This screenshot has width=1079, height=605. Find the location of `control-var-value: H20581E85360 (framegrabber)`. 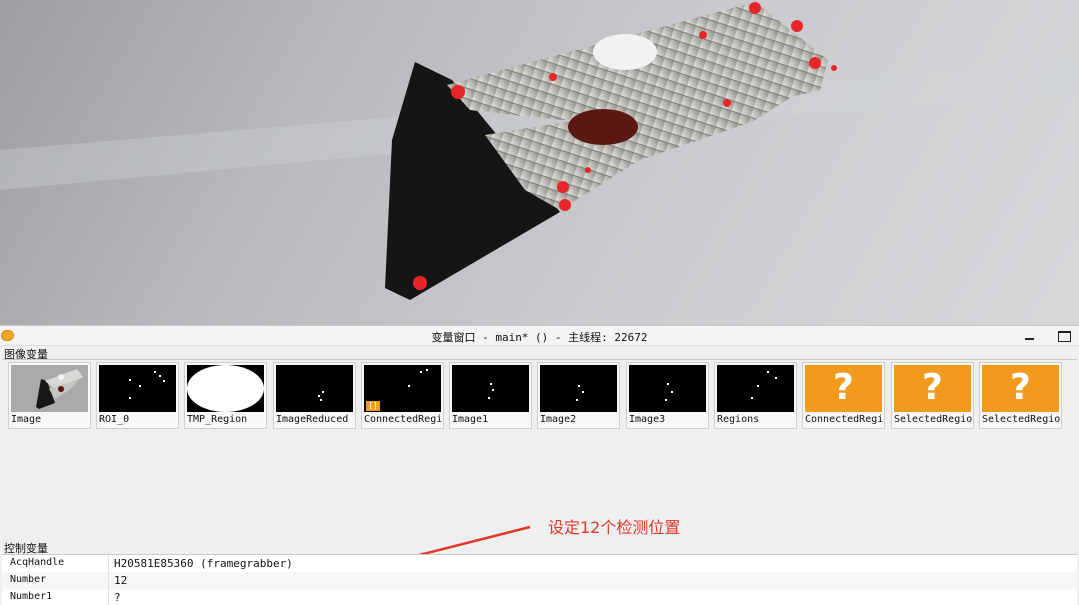

control-var-value: H20581E85360 (framegrabber) is located at coordinates (203, 563).